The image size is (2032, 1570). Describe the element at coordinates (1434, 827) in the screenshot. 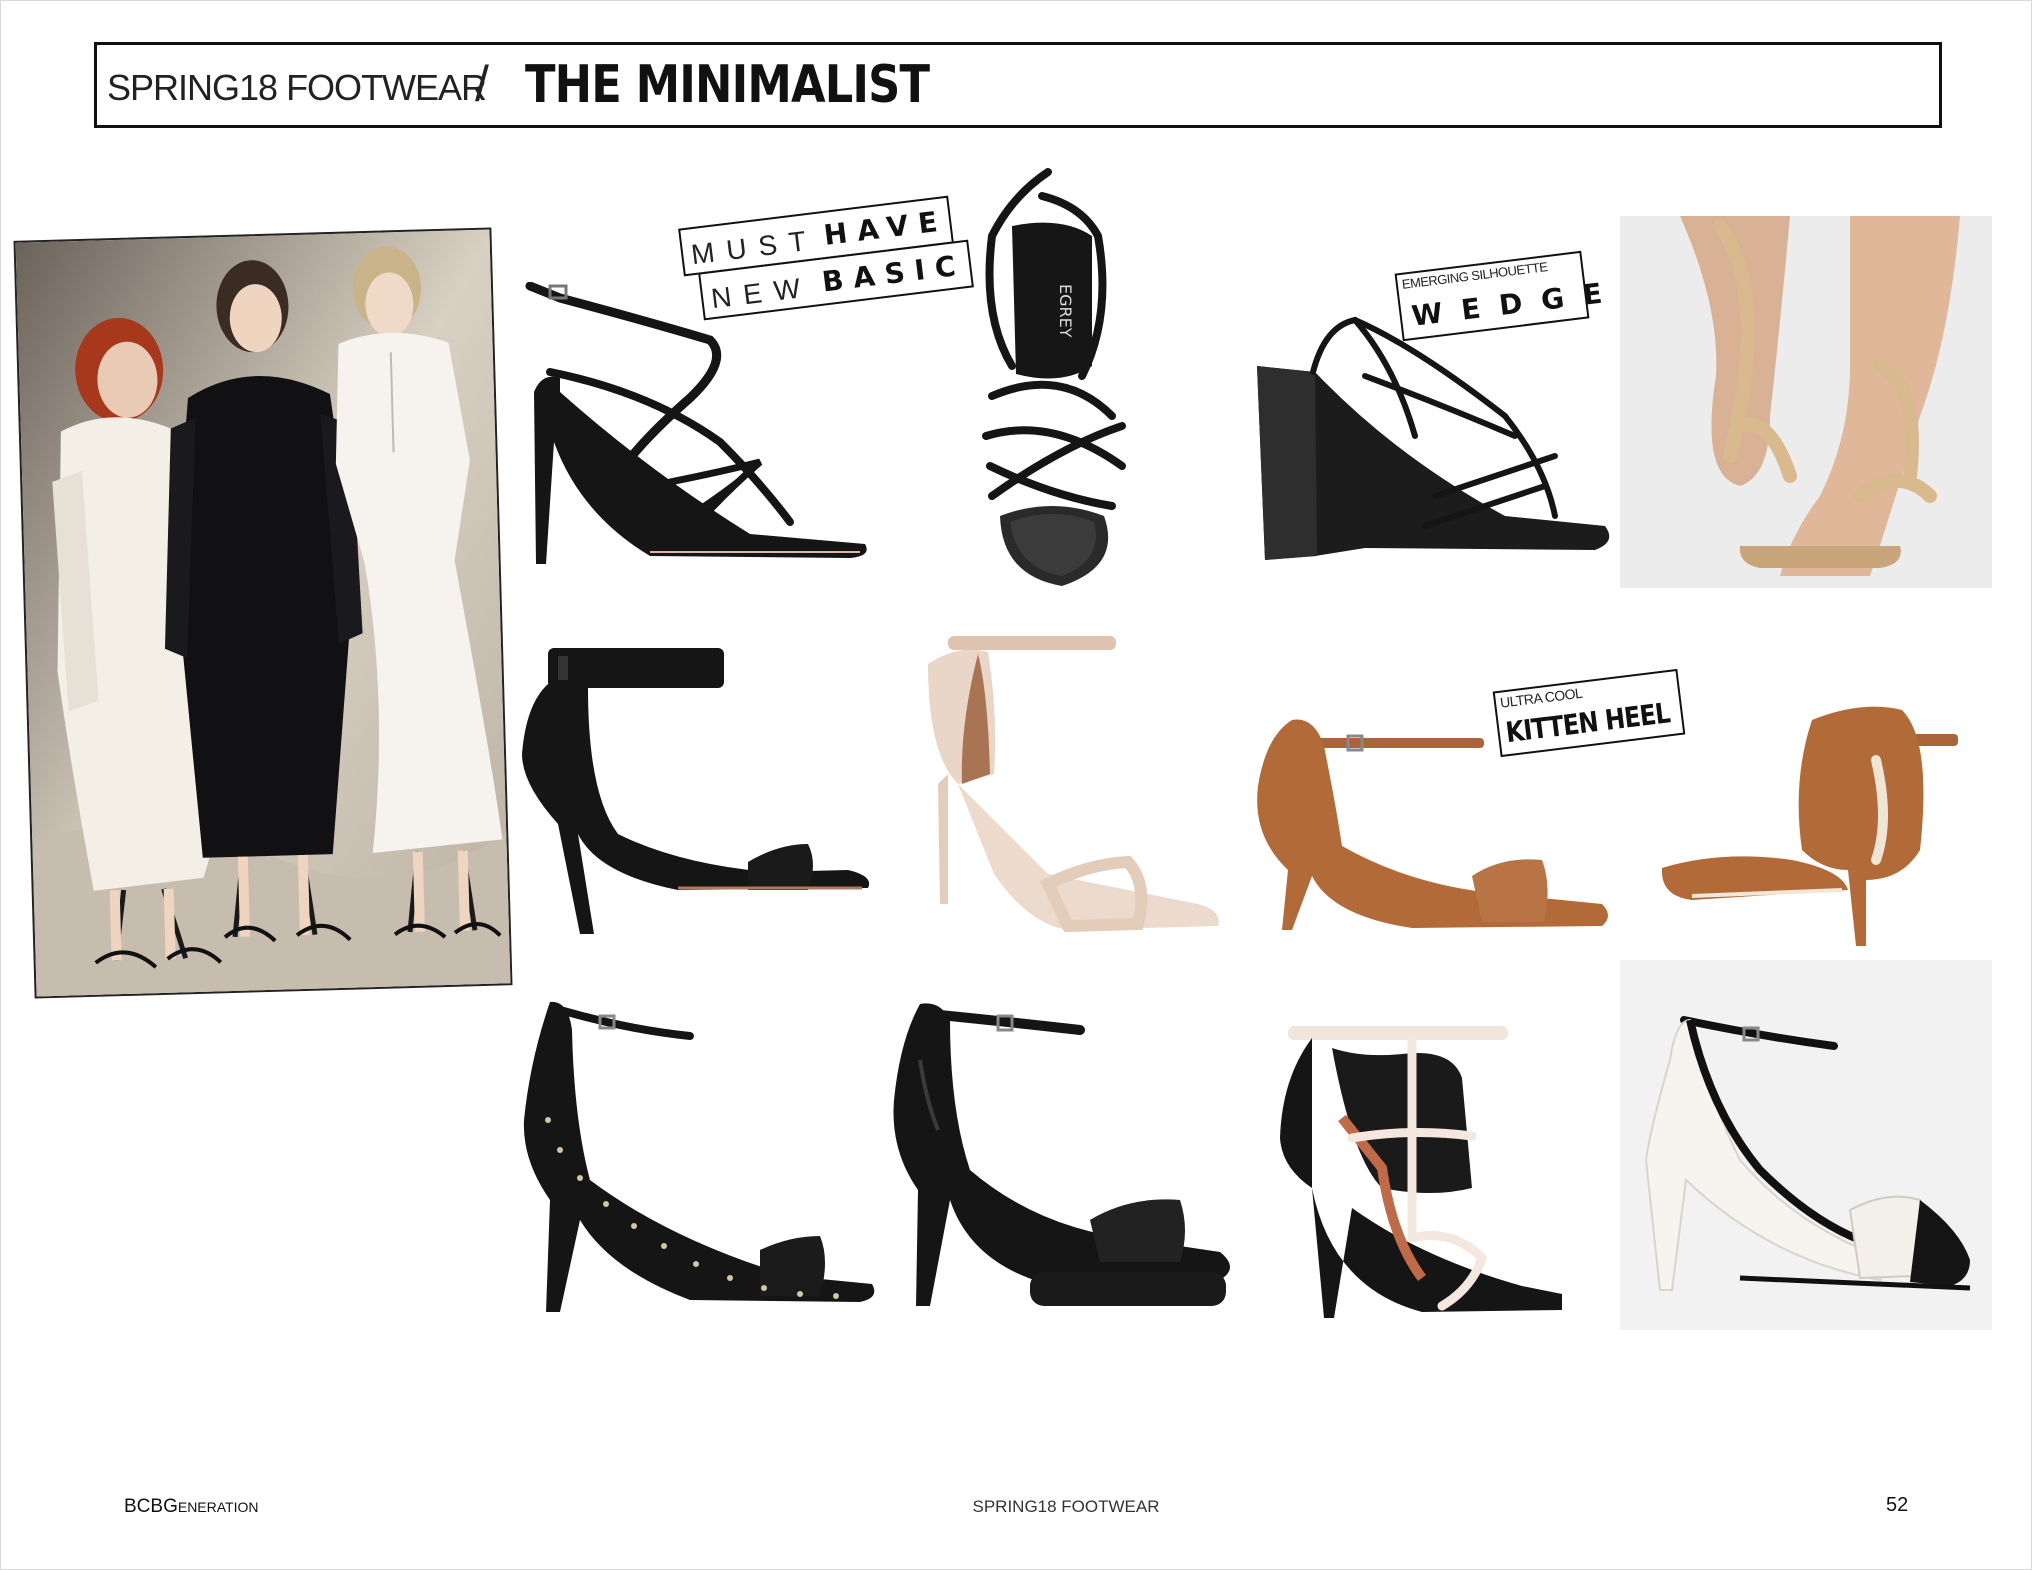

I see `product-tan-suede-kitten-heel` at that location.